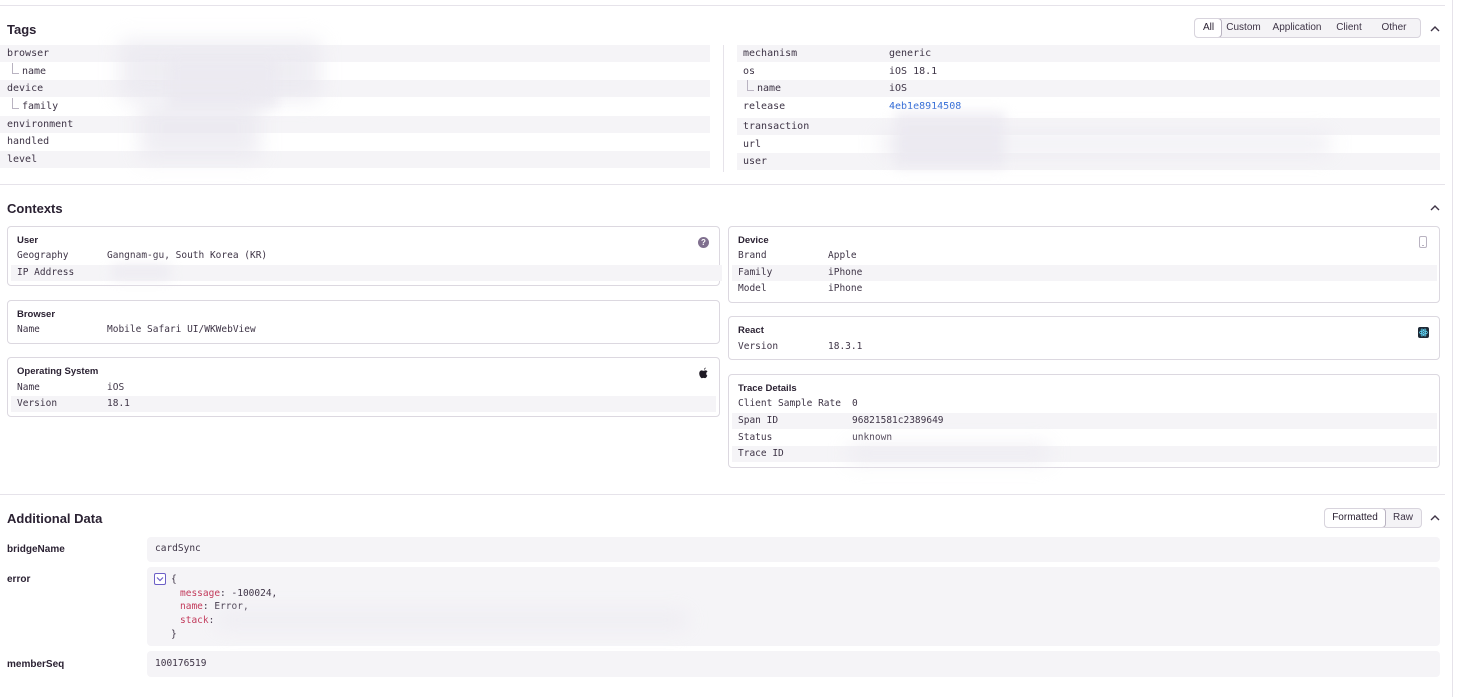  Describe the element at coordinates (187, 255) in the screenshot. I see `kv-value: Gangnam-gu, South Korea (KR)` at that location.